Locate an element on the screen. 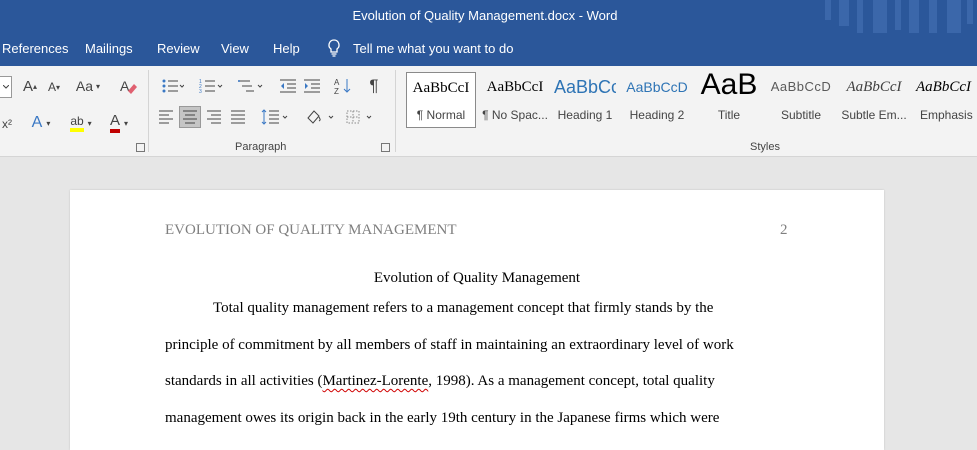  multilevel-list-icon is located at coordinates (250, 86).